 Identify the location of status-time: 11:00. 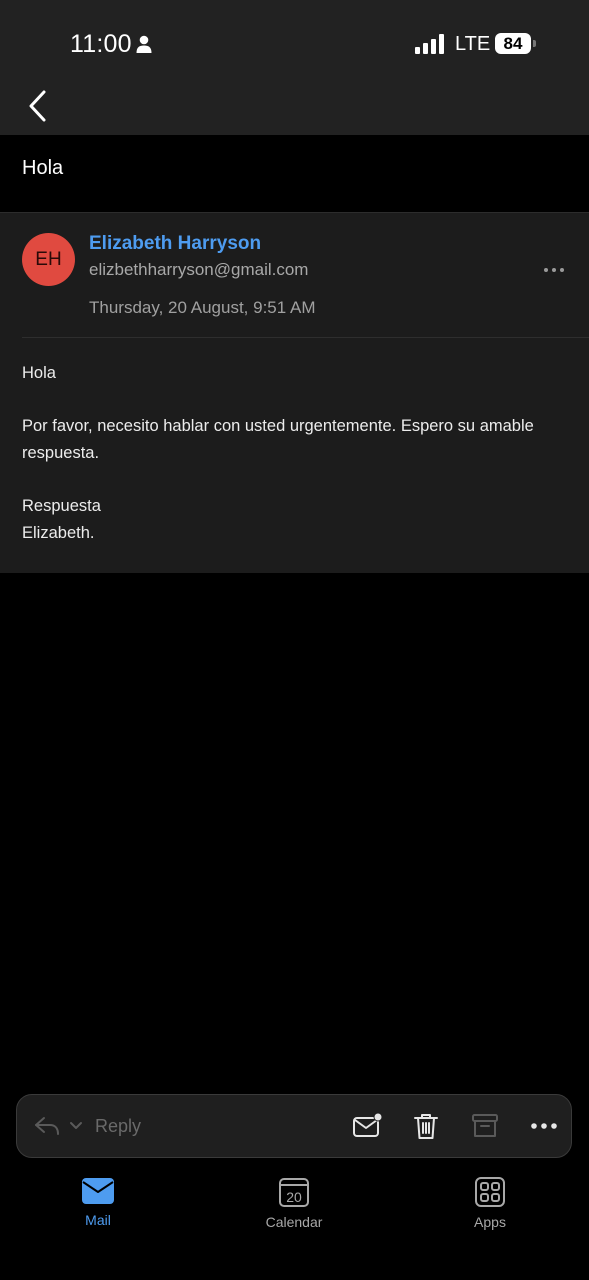
(101, 44).